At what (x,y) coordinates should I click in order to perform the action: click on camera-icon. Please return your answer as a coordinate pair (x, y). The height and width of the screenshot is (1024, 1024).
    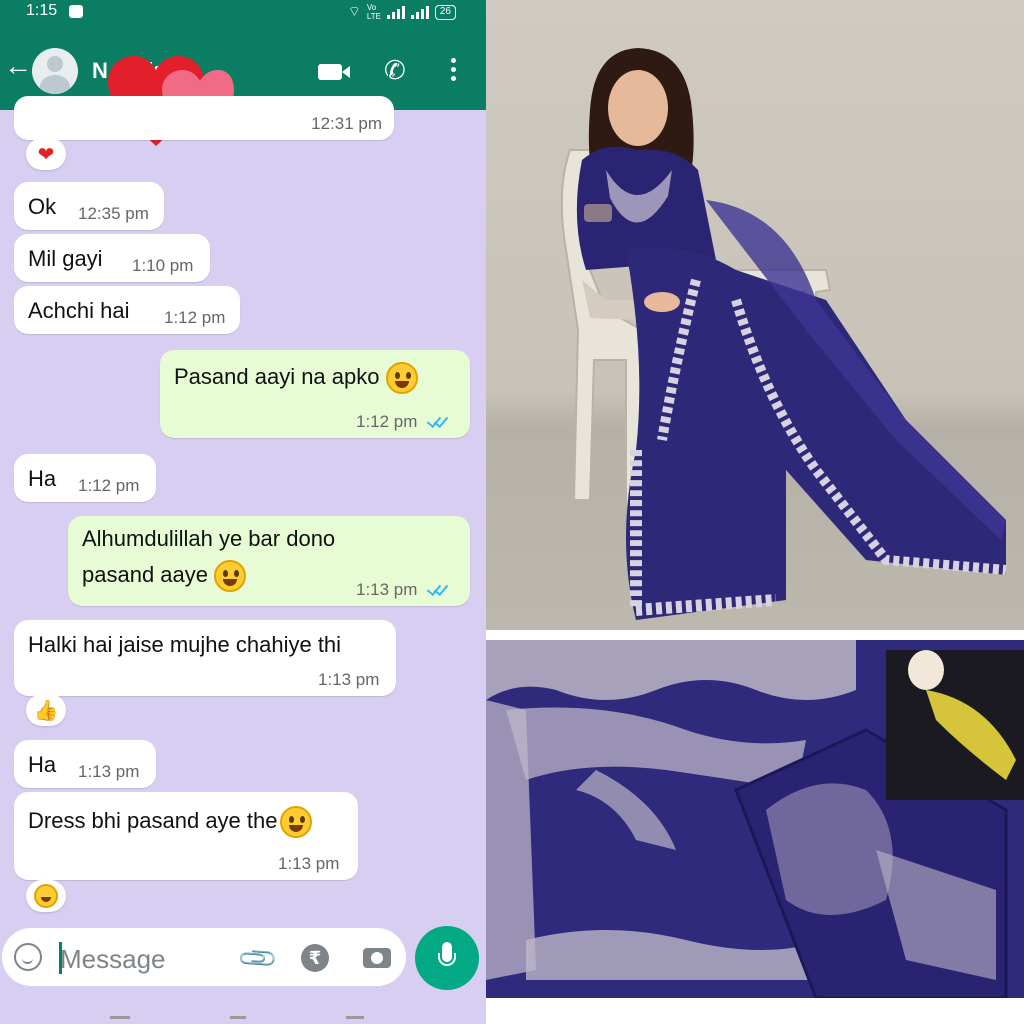
    Looking at the image, I should click on (377, 958).